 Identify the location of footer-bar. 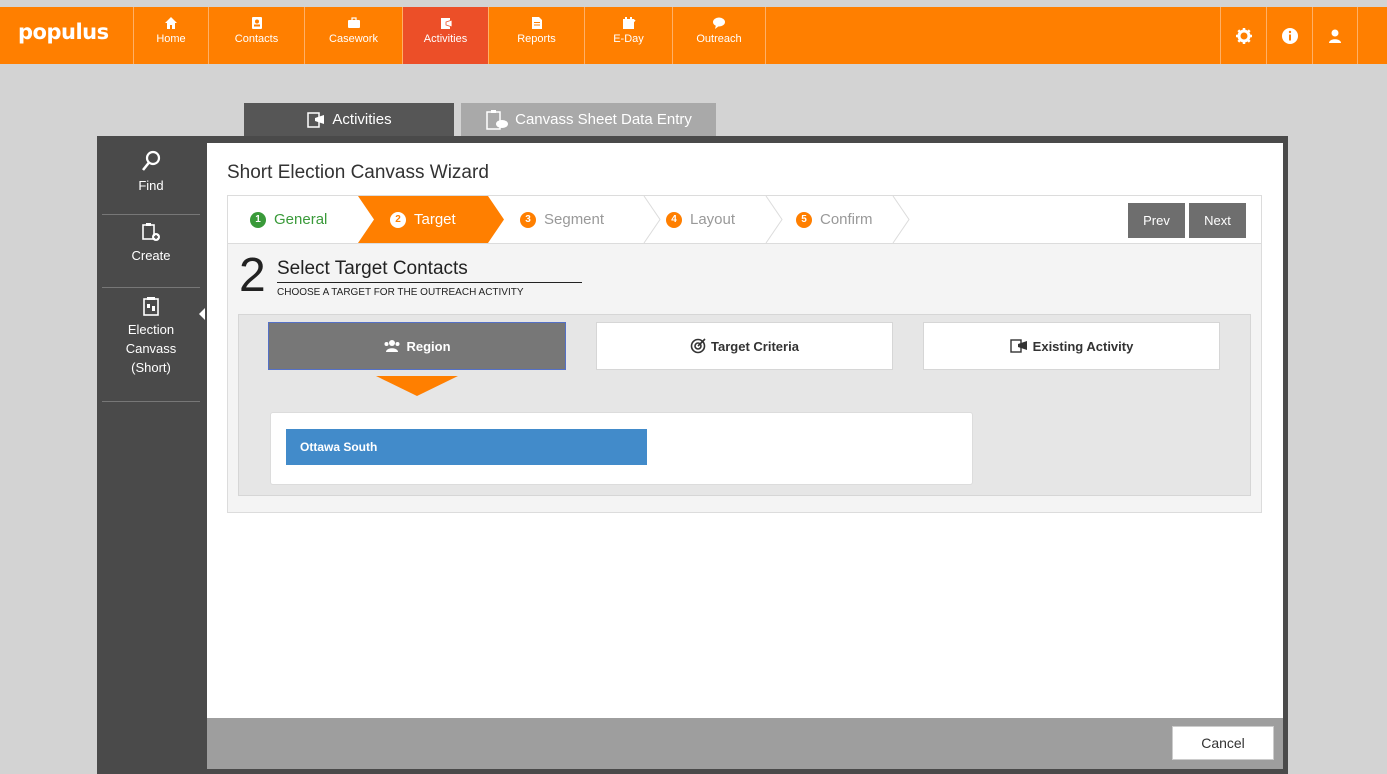
(745, 743).